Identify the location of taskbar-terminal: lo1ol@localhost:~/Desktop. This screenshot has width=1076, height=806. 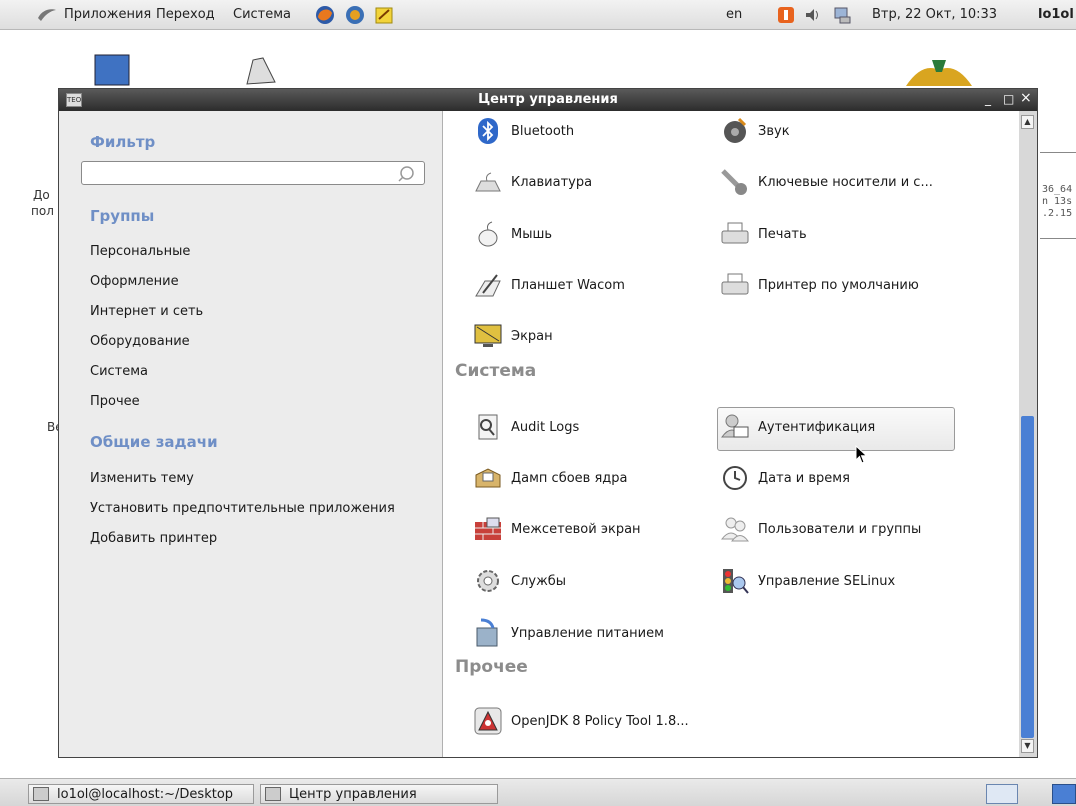
(141, 794).